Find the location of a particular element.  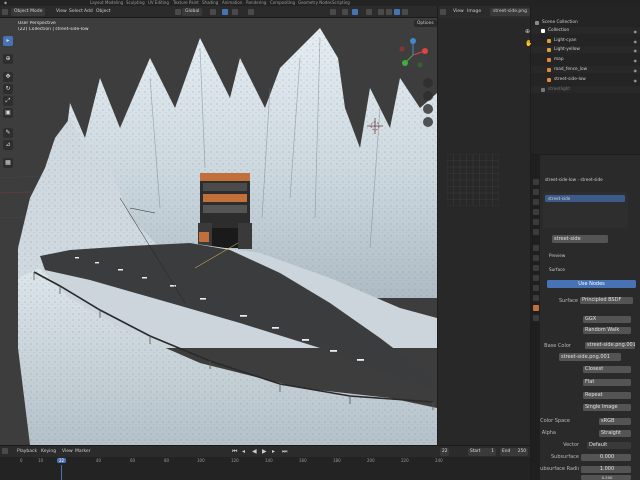

orientation-select: Global is located at coordinates (192, 12).